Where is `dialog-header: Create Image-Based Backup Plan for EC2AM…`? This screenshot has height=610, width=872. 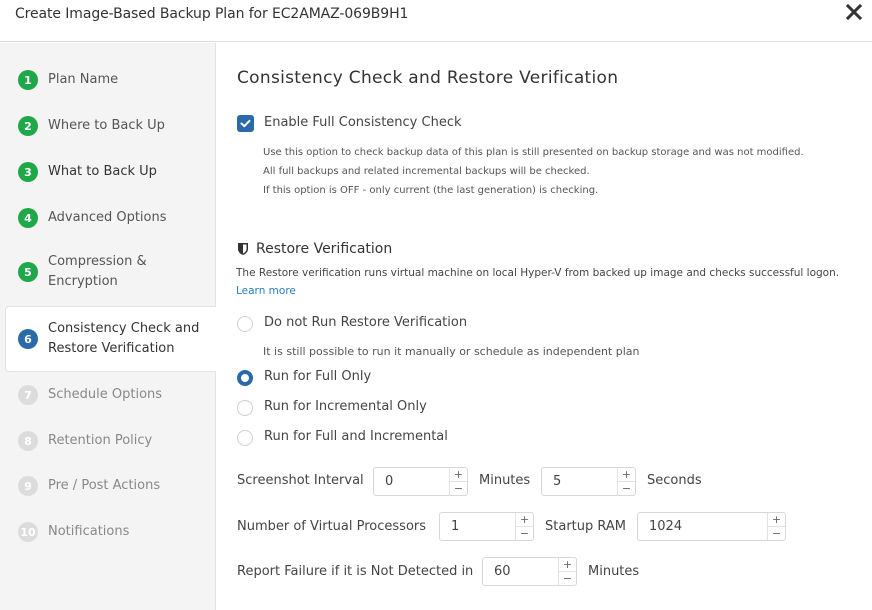 dialog-header: Create Image-Based Backup Plan for EC2AM… is located at coordinates (436, 21).